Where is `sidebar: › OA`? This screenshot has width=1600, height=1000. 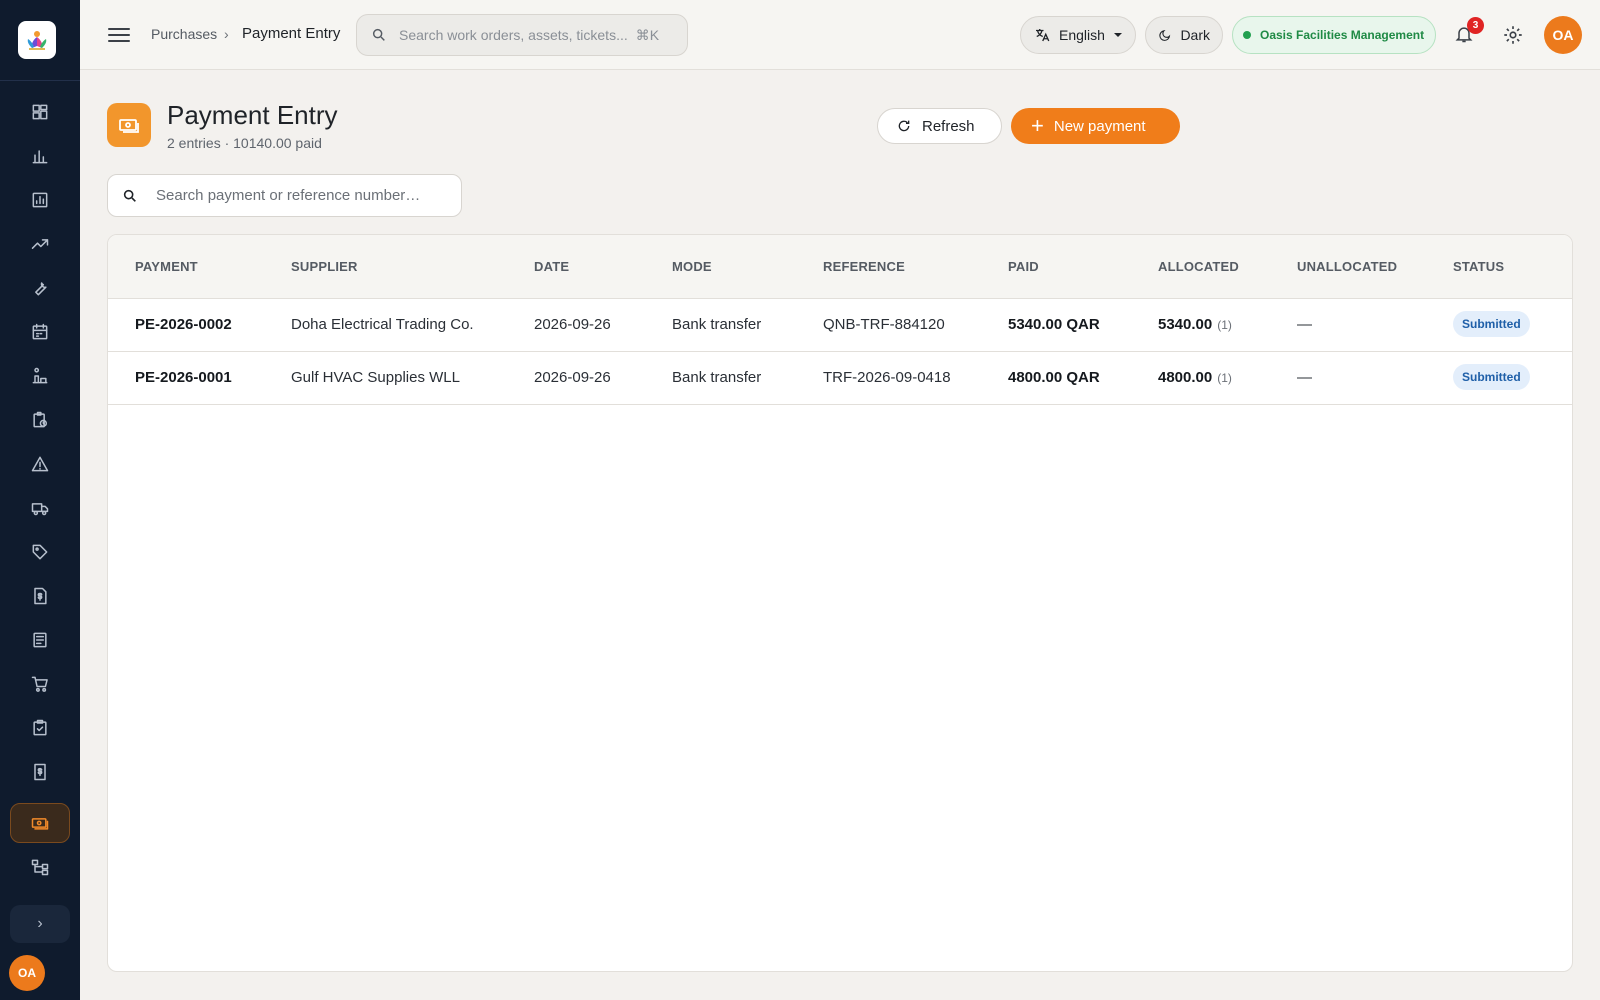 sidebar: › OA is located at coordinates (40, 500).